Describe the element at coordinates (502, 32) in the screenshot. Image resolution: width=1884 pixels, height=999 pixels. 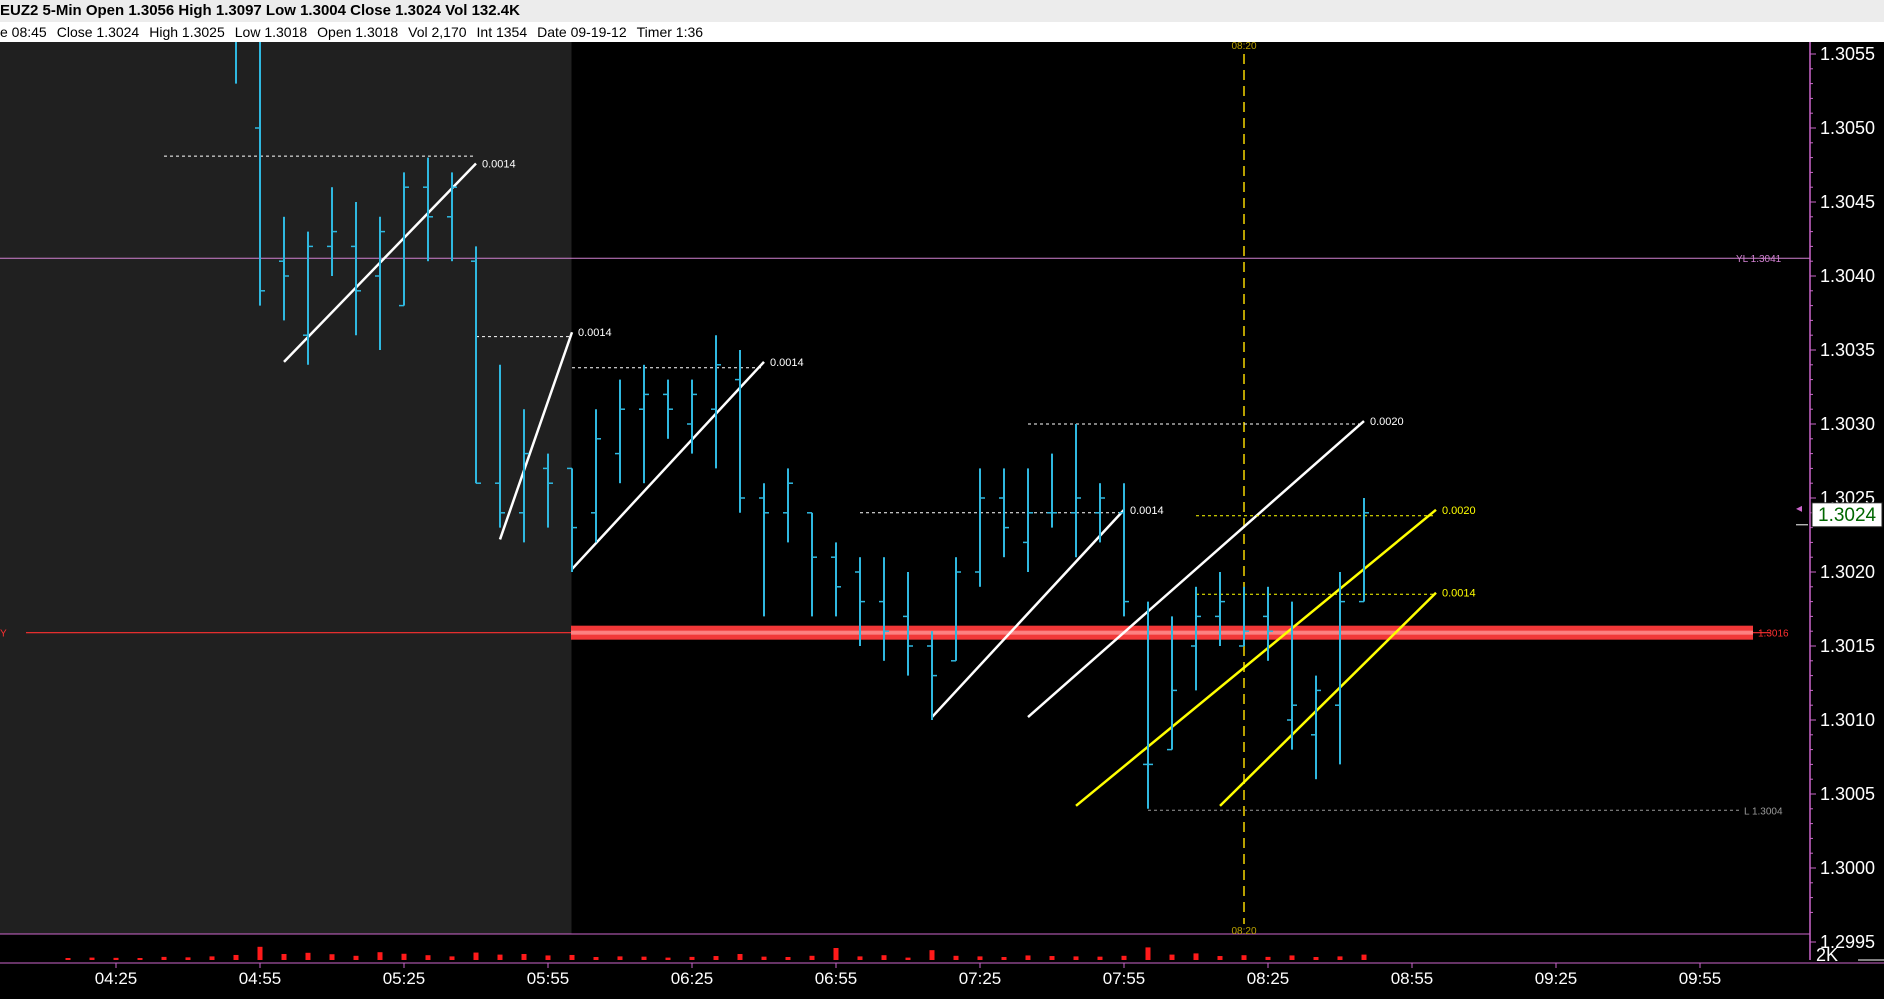
I see `bar-info-item: Int 1354` at that location.